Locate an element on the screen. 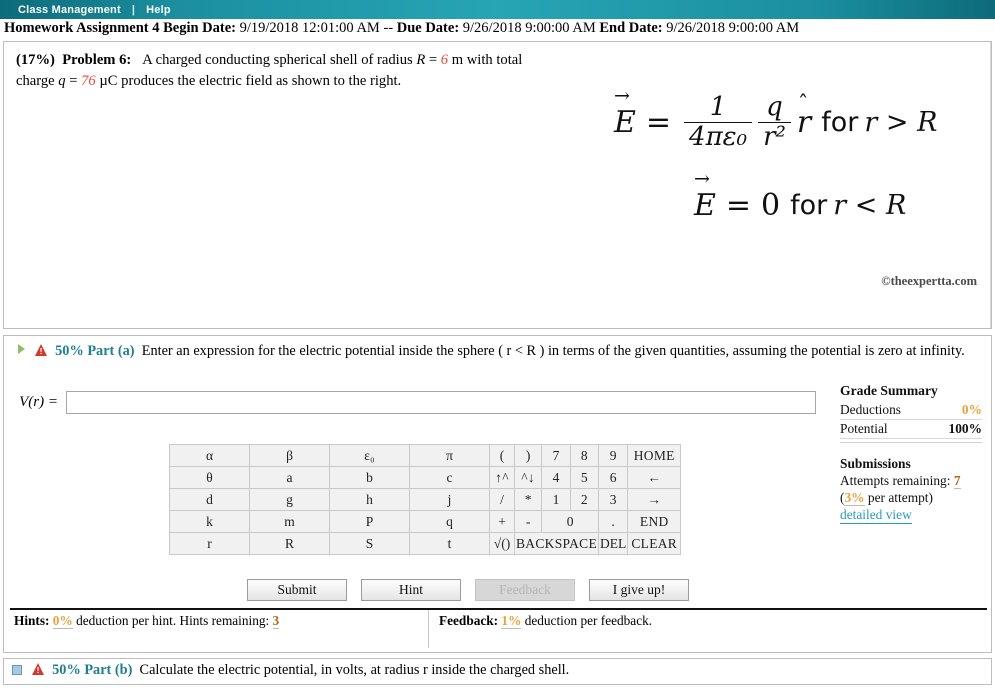  equation-inside-shell: E = 0 for r < R is located at coordinates (803, 195).